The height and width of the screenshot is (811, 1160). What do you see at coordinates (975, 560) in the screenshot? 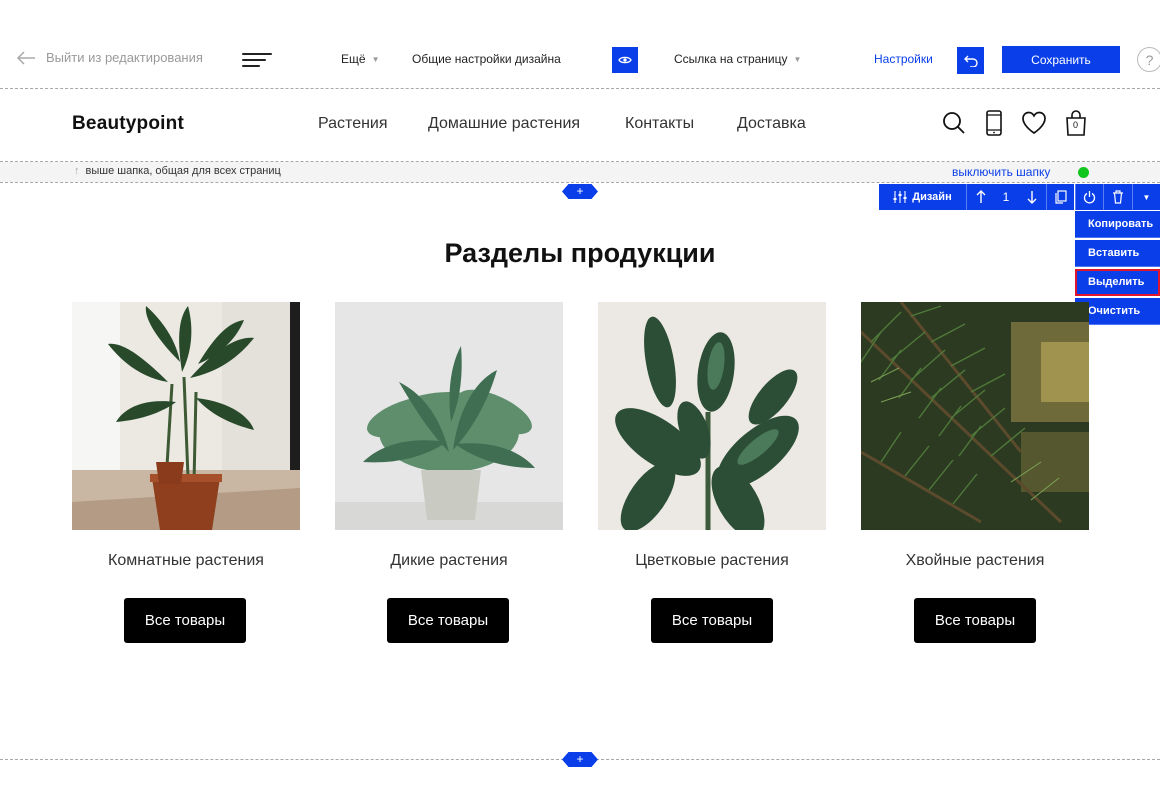
I see `category-title-conifer: Хвойные растения` at bounding box center [975, 560].